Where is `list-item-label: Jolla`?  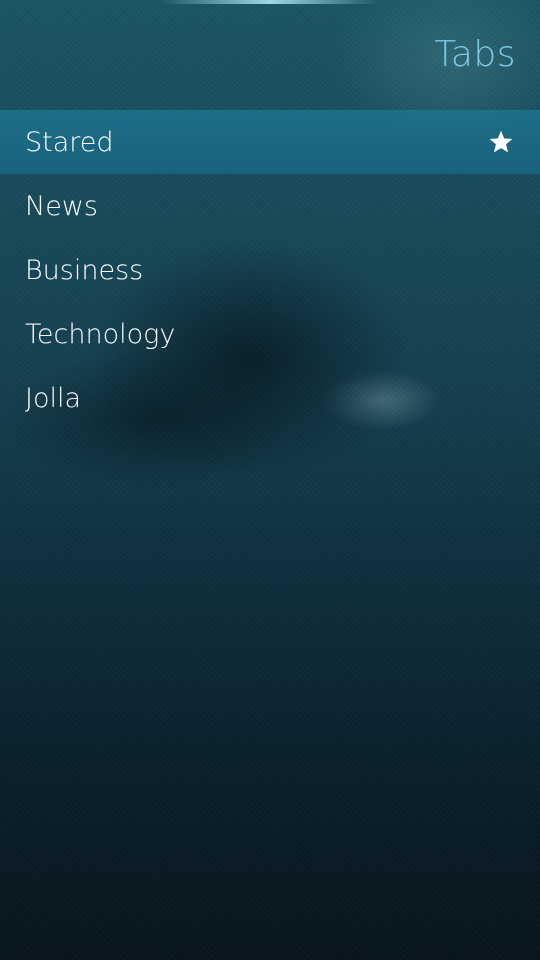
list-item-label: Jolla is located at coordinates (53, 398).